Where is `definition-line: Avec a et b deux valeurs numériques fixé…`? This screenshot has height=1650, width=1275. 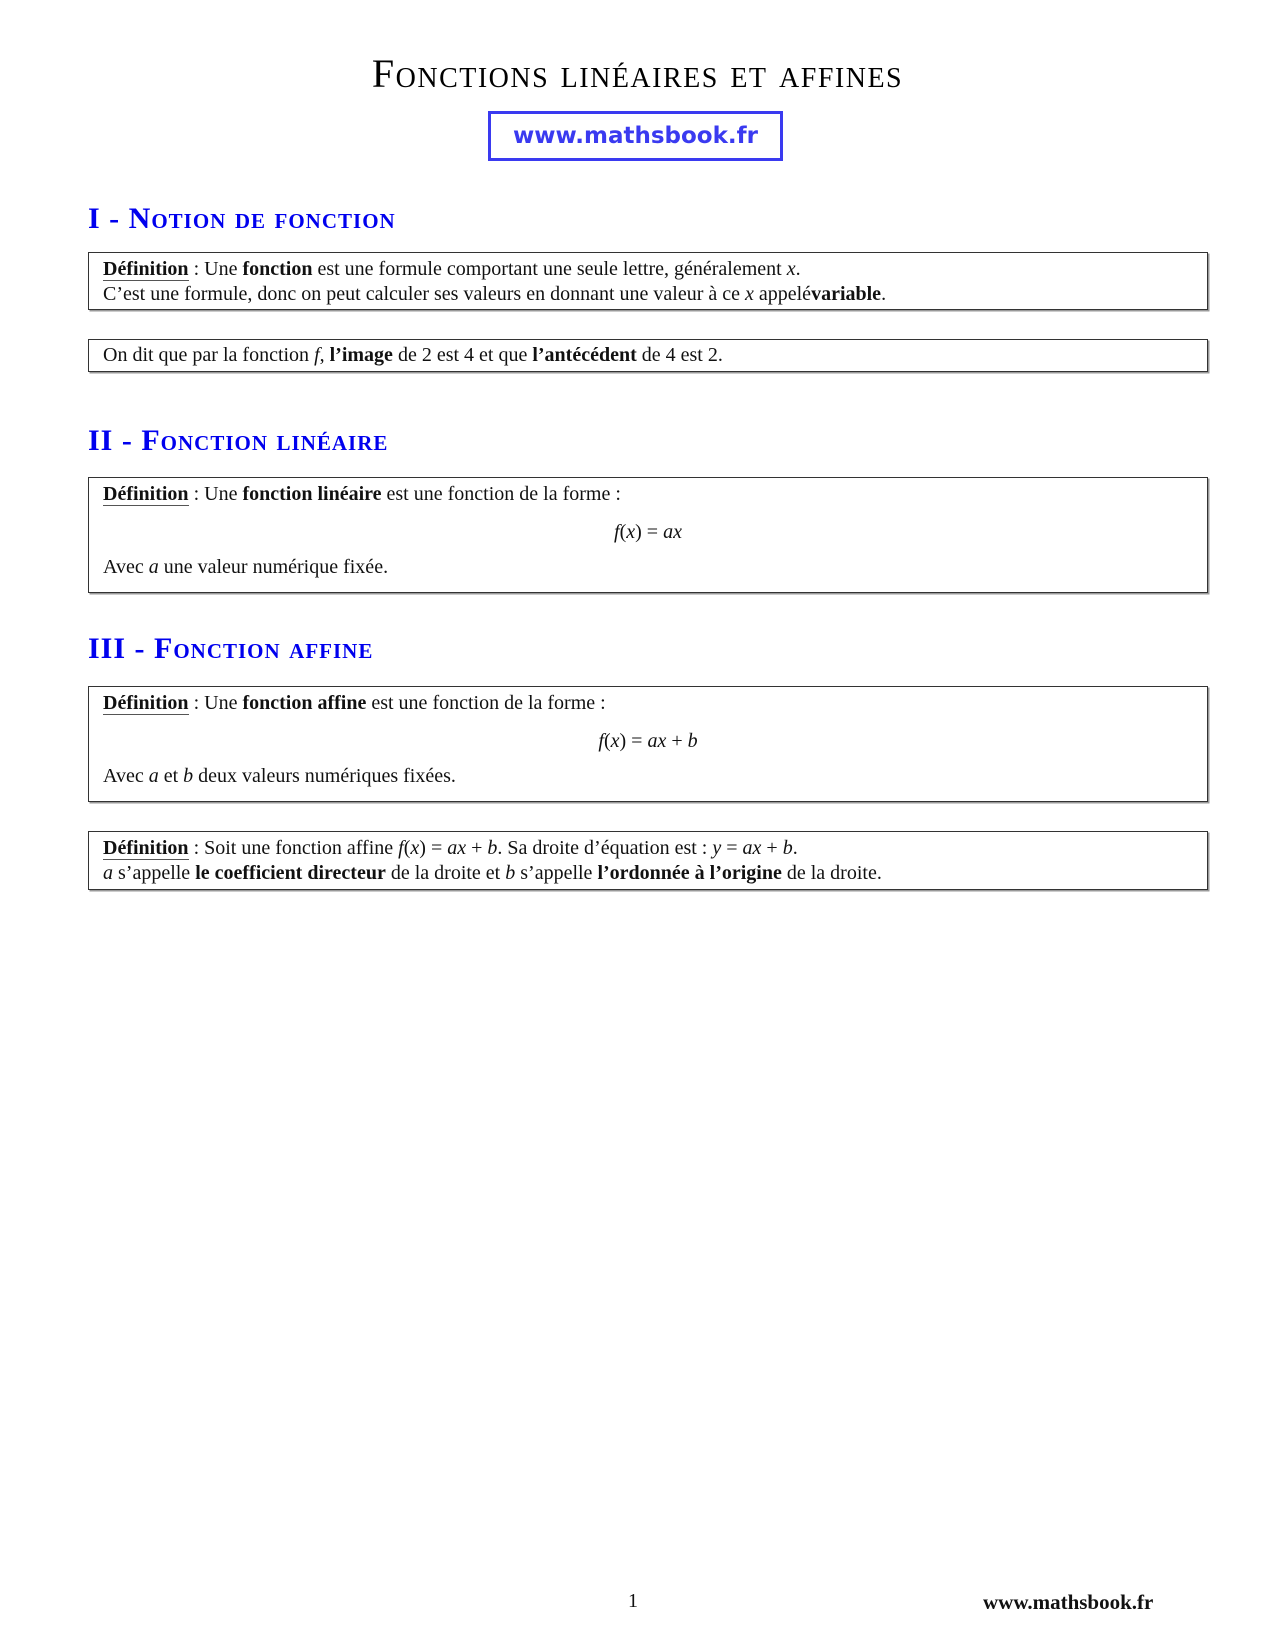
definition-line: Avec a et b deux valeurs numériques fixé… is located at coordinates (648, 776).